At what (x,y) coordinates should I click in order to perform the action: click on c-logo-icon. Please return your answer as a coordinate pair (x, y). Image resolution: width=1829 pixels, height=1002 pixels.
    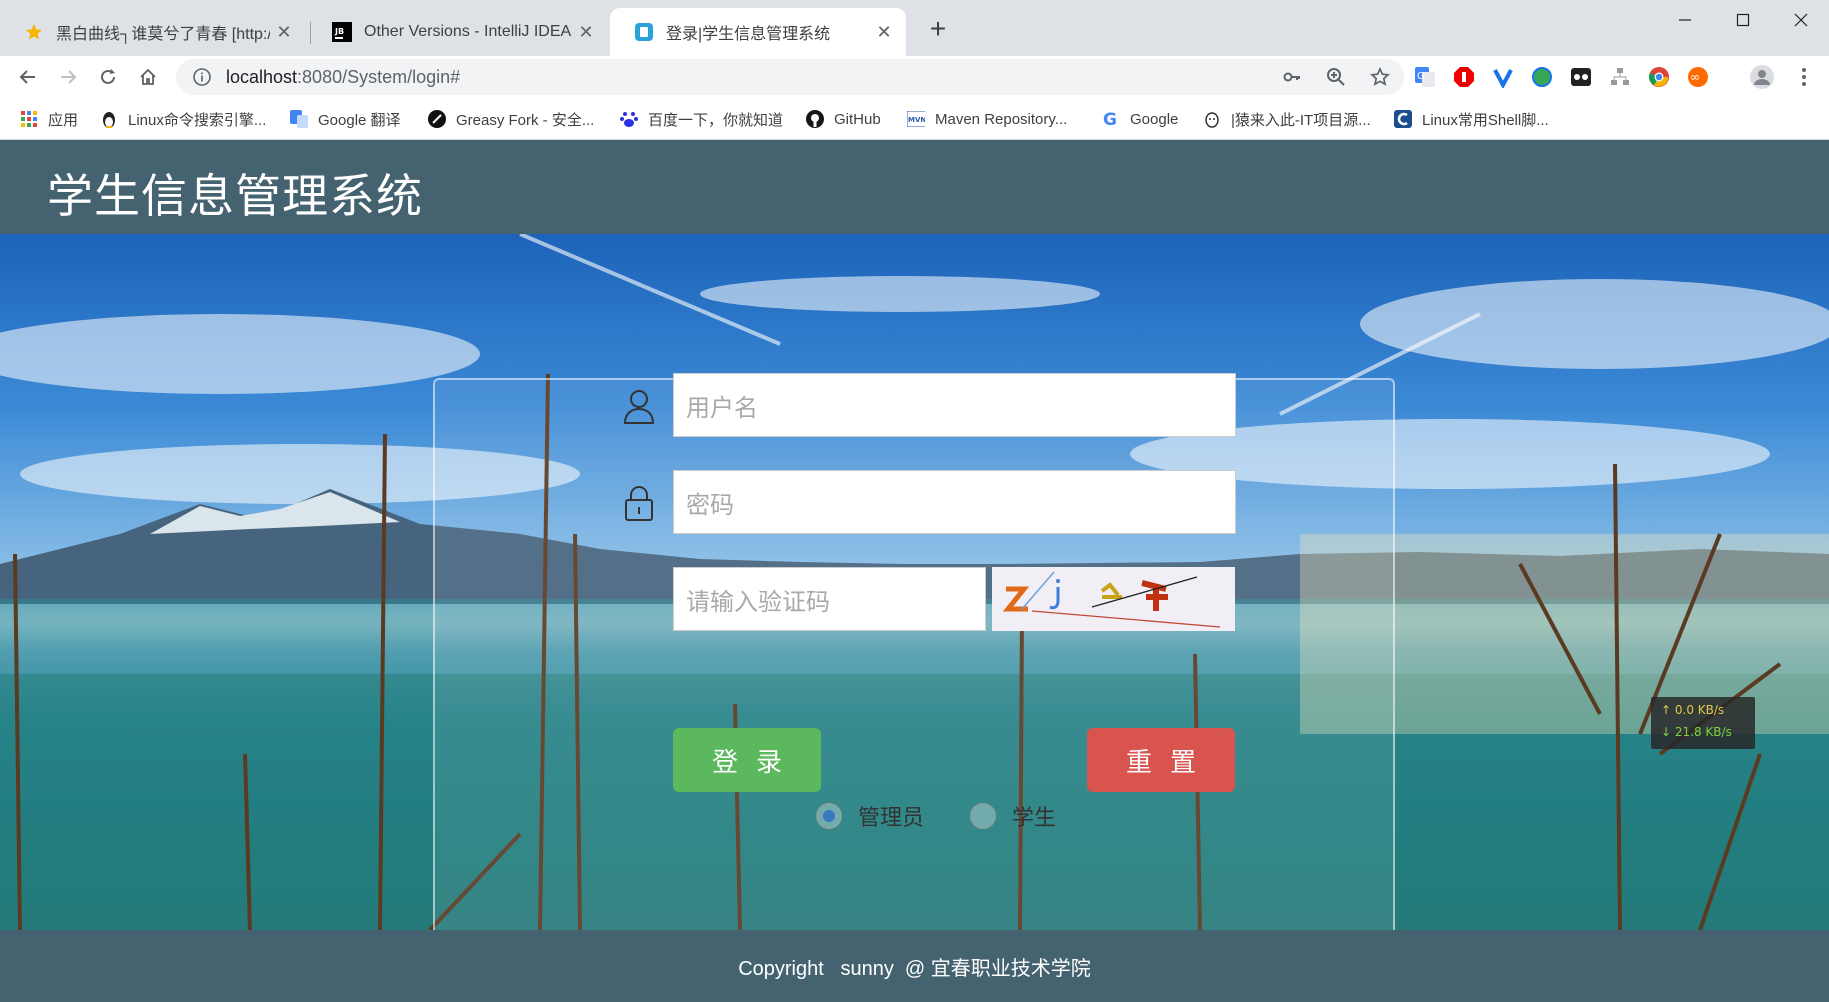
    Looking at the image, I should click on (1403, 119).